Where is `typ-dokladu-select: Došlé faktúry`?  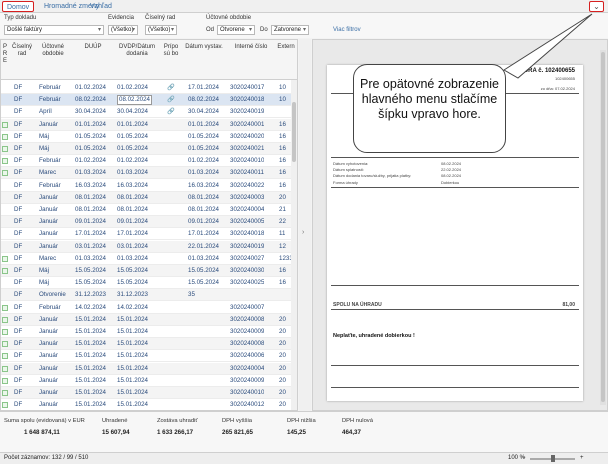
typ-dokladu-select: Došlé faktúry is located at coordinates (54, 30).